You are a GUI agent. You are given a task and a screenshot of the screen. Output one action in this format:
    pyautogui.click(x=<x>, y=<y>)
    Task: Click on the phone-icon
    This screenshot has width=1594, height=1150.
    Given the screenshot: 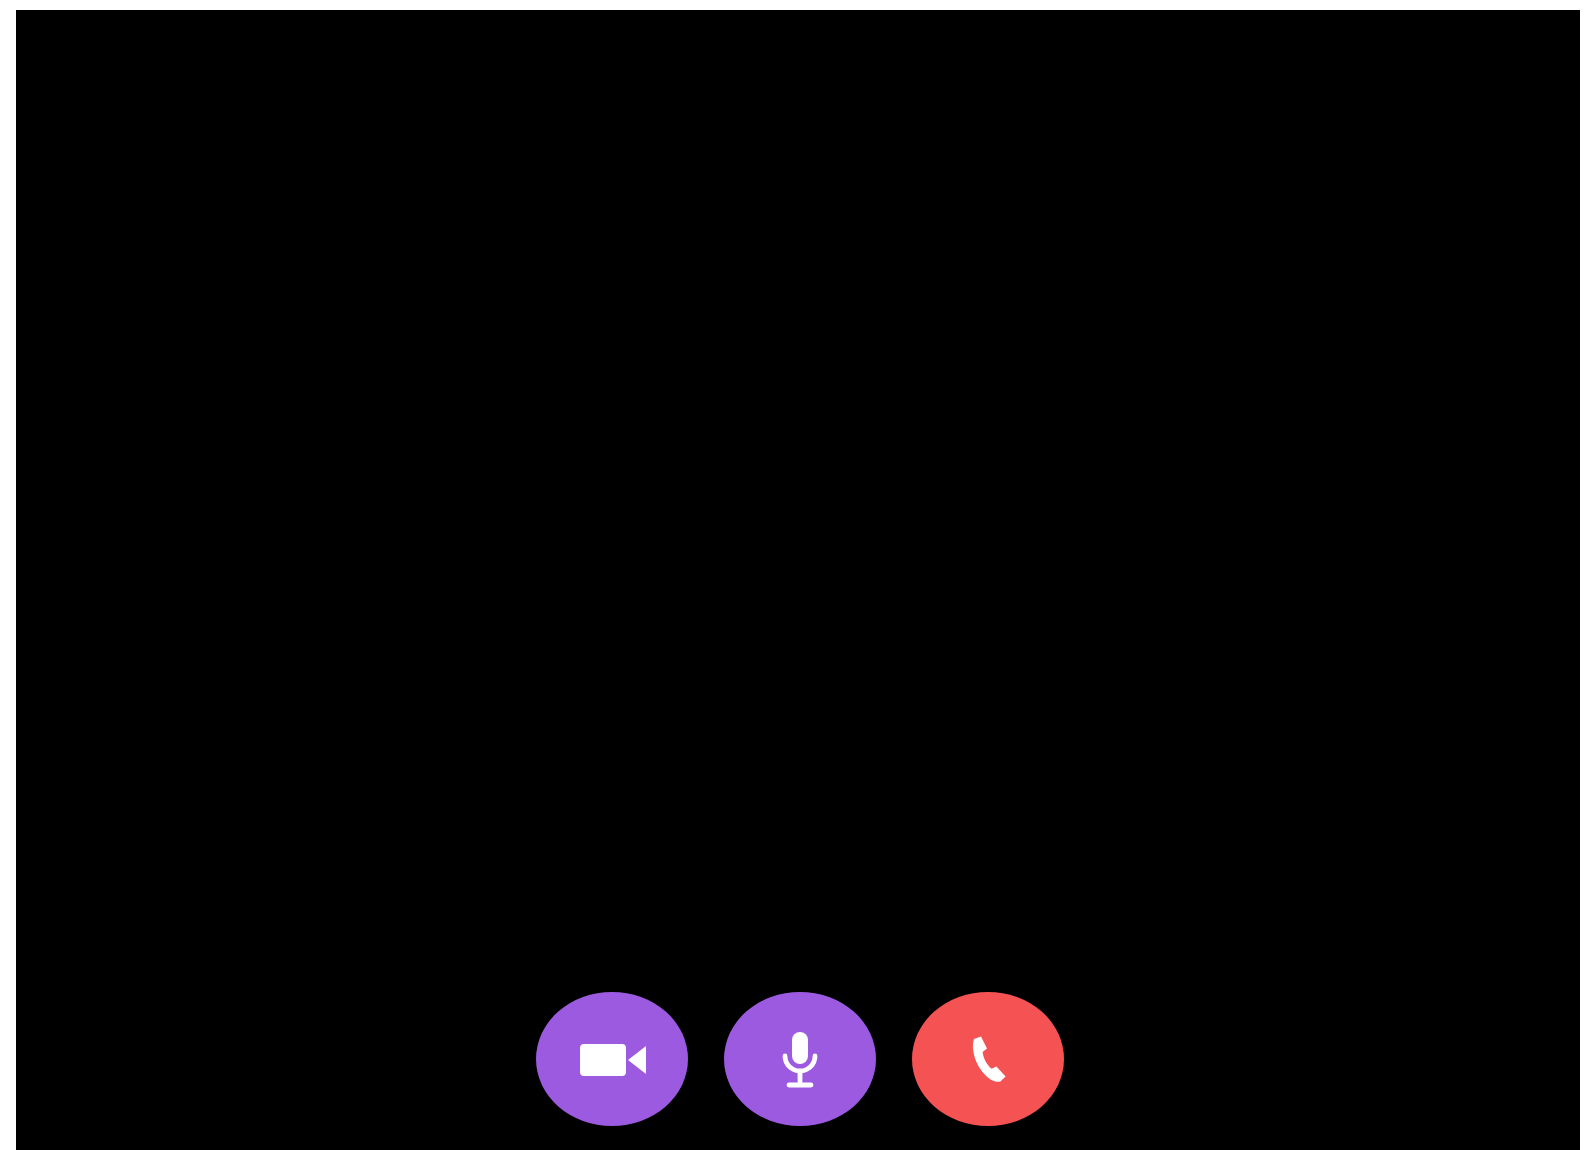 What is the action you would take?
    pyautogui.click(x=988, y=1059)
    